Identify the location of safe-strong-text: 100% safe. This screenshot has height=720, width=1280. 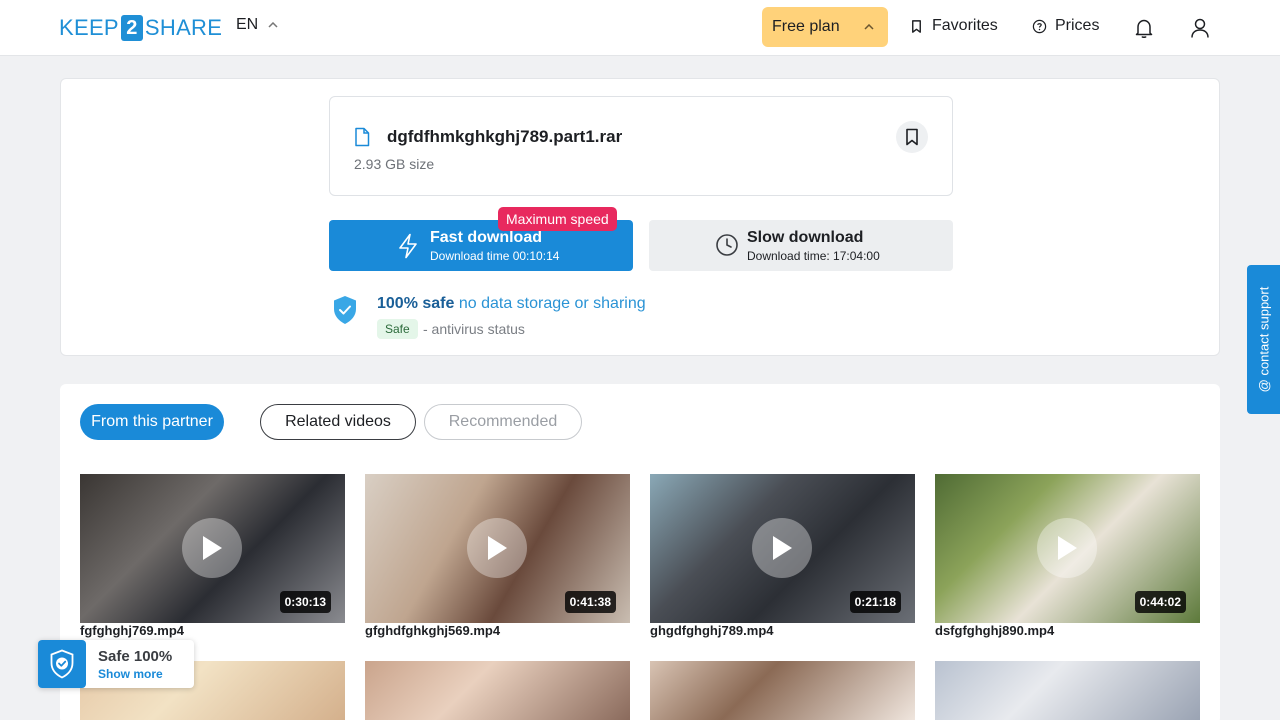
(416, 303).